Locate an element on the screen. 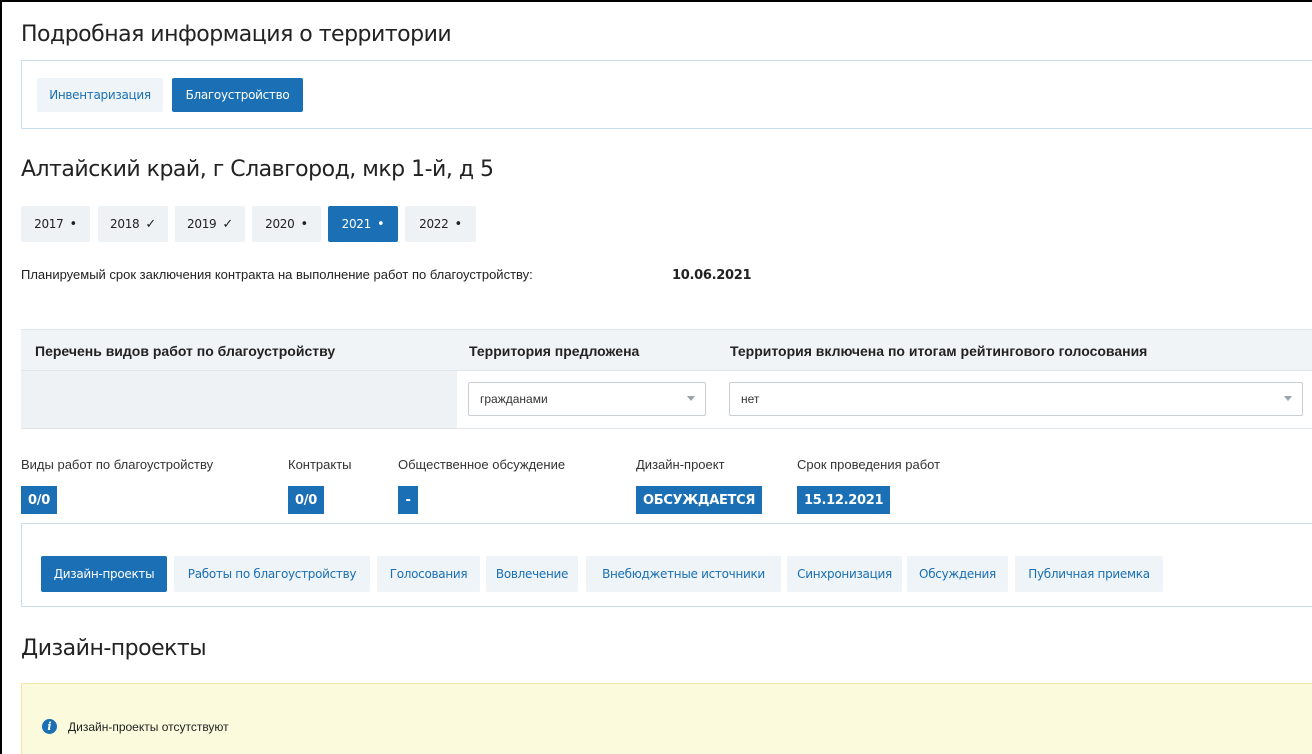 The image size is (1312, 754). year-label: 2020 is located at coordinates (280, 224).